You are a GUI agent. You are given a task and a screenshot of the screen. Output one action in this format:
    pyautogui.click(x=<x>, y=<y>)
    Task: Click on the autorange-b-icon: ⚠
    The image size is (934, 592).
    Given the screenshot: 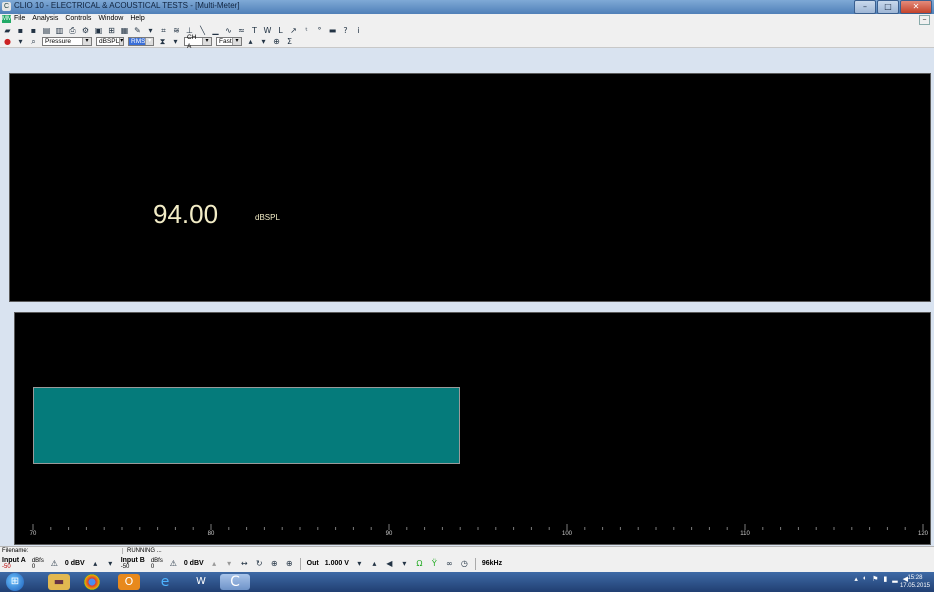 What is the action you would take?
    pyautogui.click(x=173, y=563)
    